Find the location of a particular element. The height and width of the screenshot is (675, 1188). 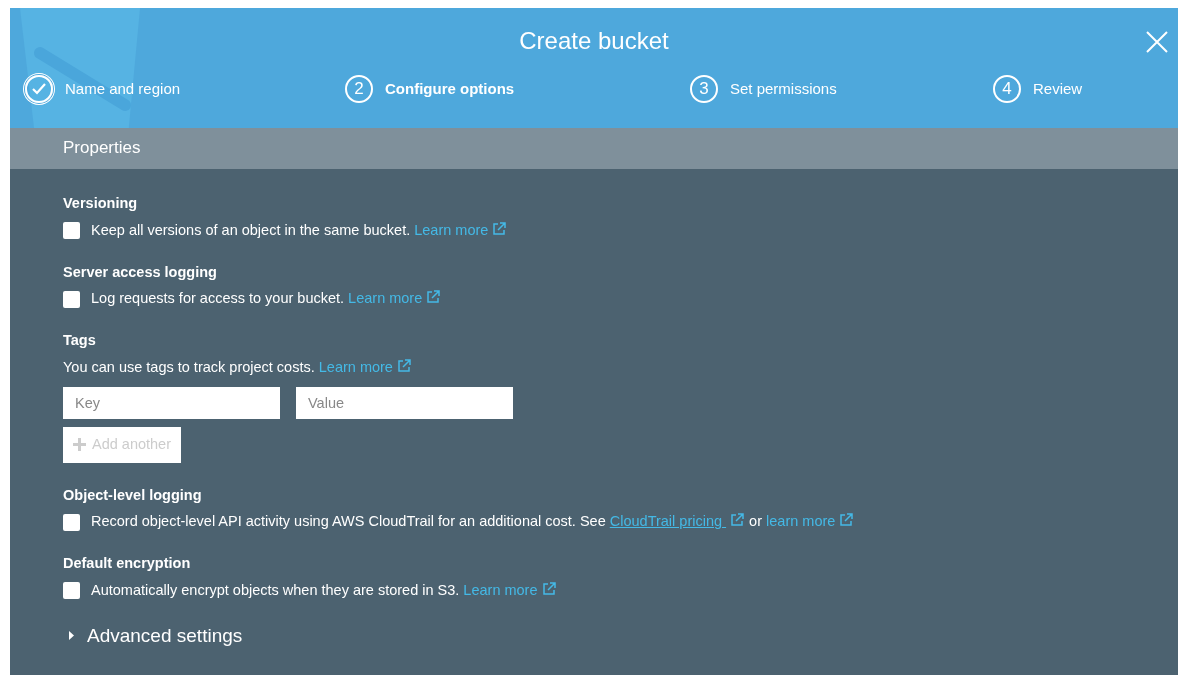

step-number: 3 is located at coordinates (704, 89).